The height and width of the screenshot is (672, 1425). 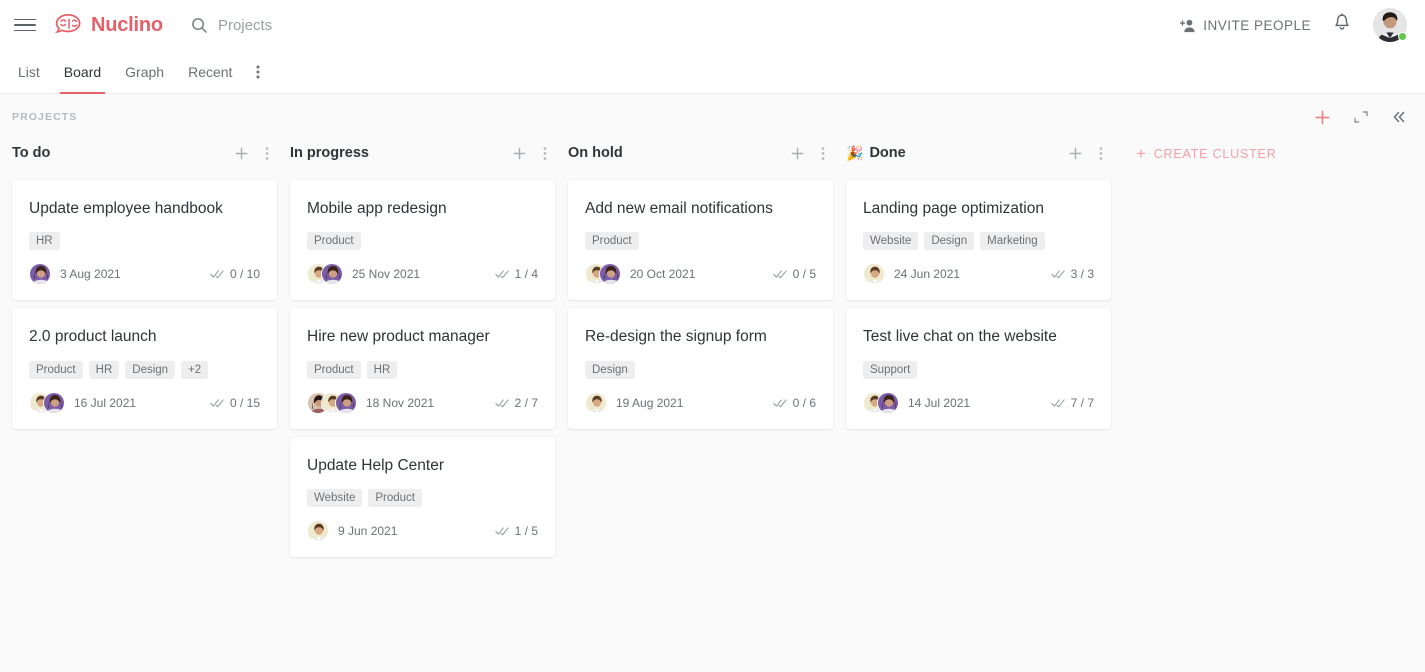 What do you see at coordinates (890, 369) in the screenshot?
I see `card-tag: Support` at bounding box center [890, 369].